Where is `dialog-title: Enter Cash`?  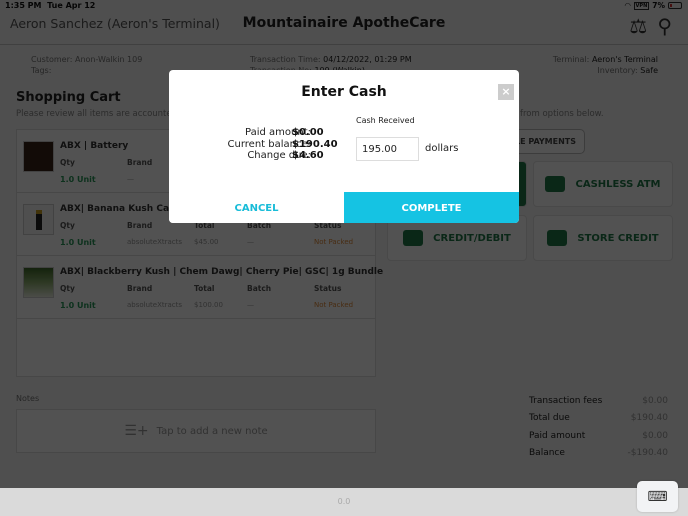 dialog-title: Enter Cash is located at coordinates (344, 92).